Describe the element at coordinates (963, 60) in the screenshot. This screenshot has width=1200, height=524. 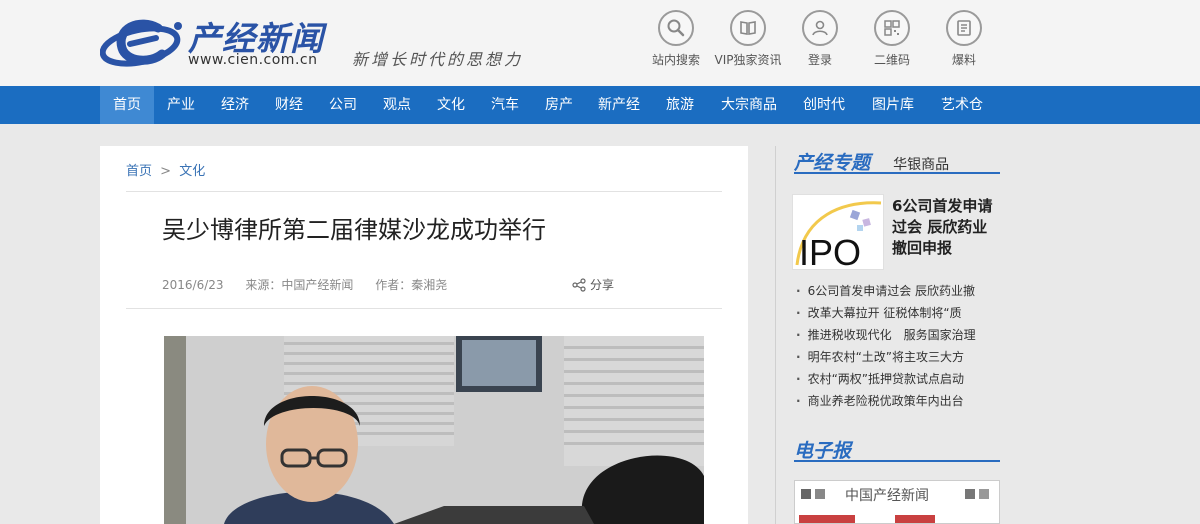
I see `tool-label: 爆料` at that location.